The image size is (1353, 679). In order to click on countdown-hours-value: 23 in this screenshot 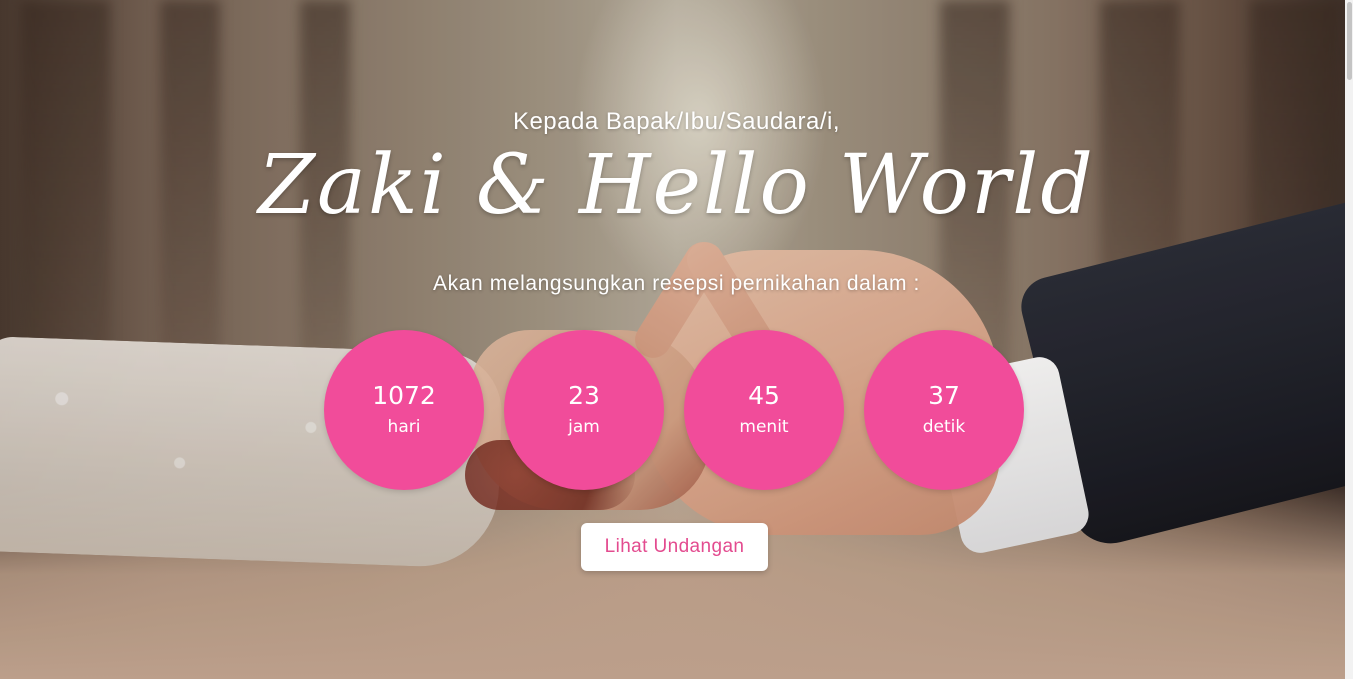, I will do `click(584, 395)`.